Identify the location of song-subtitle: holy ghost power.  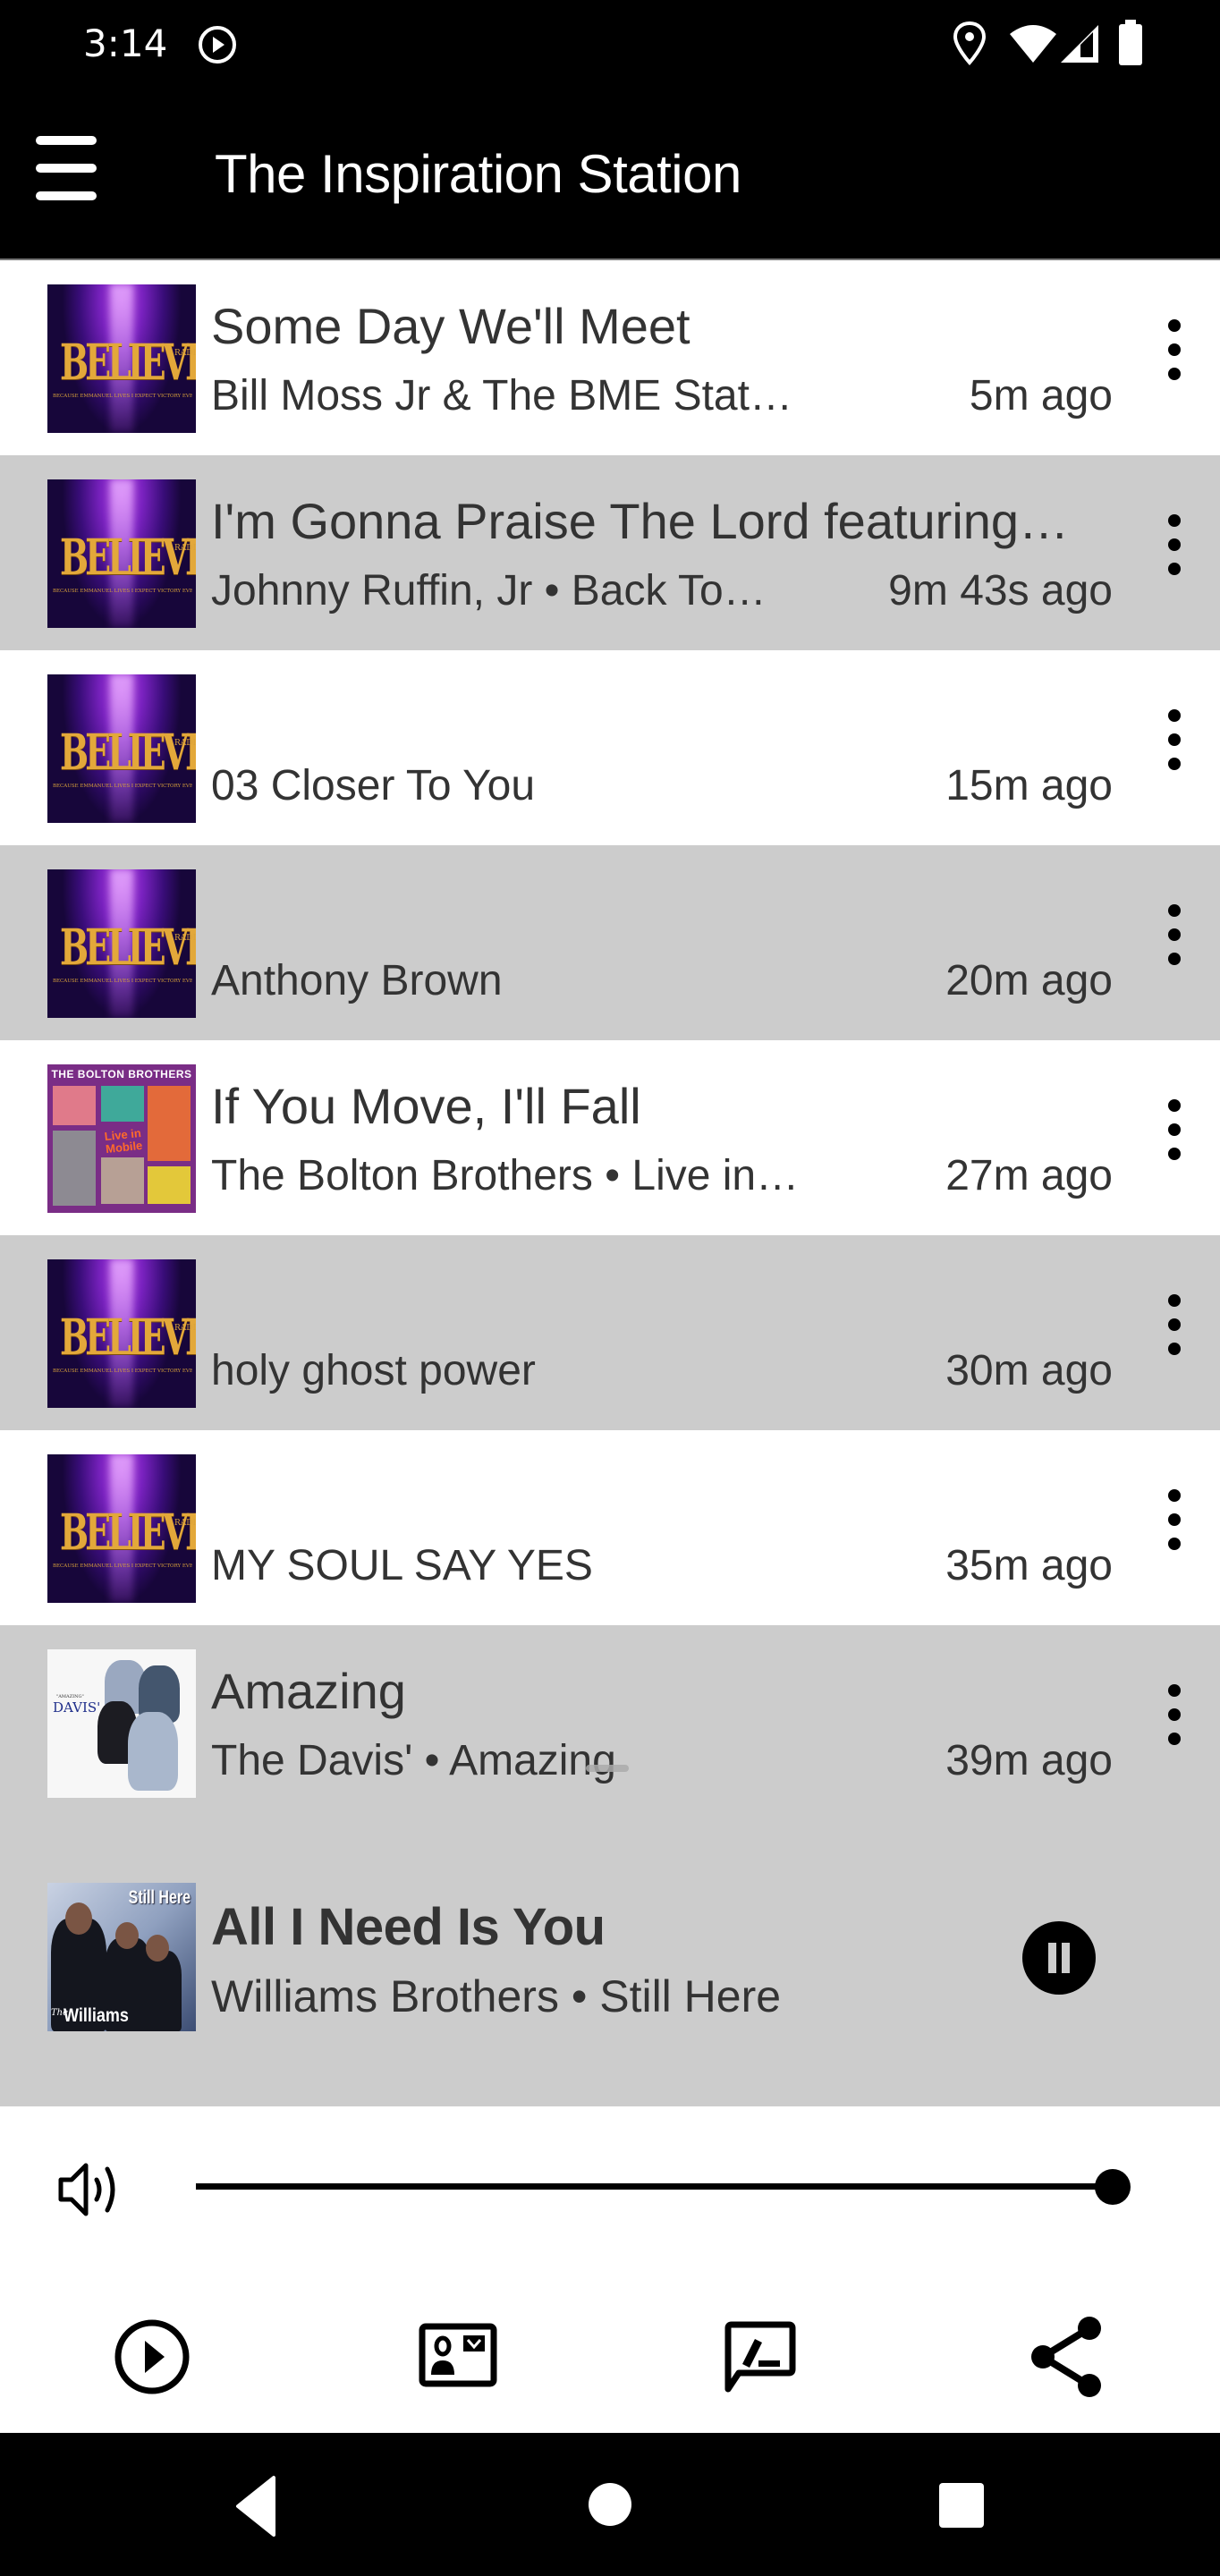
(373, 1370).